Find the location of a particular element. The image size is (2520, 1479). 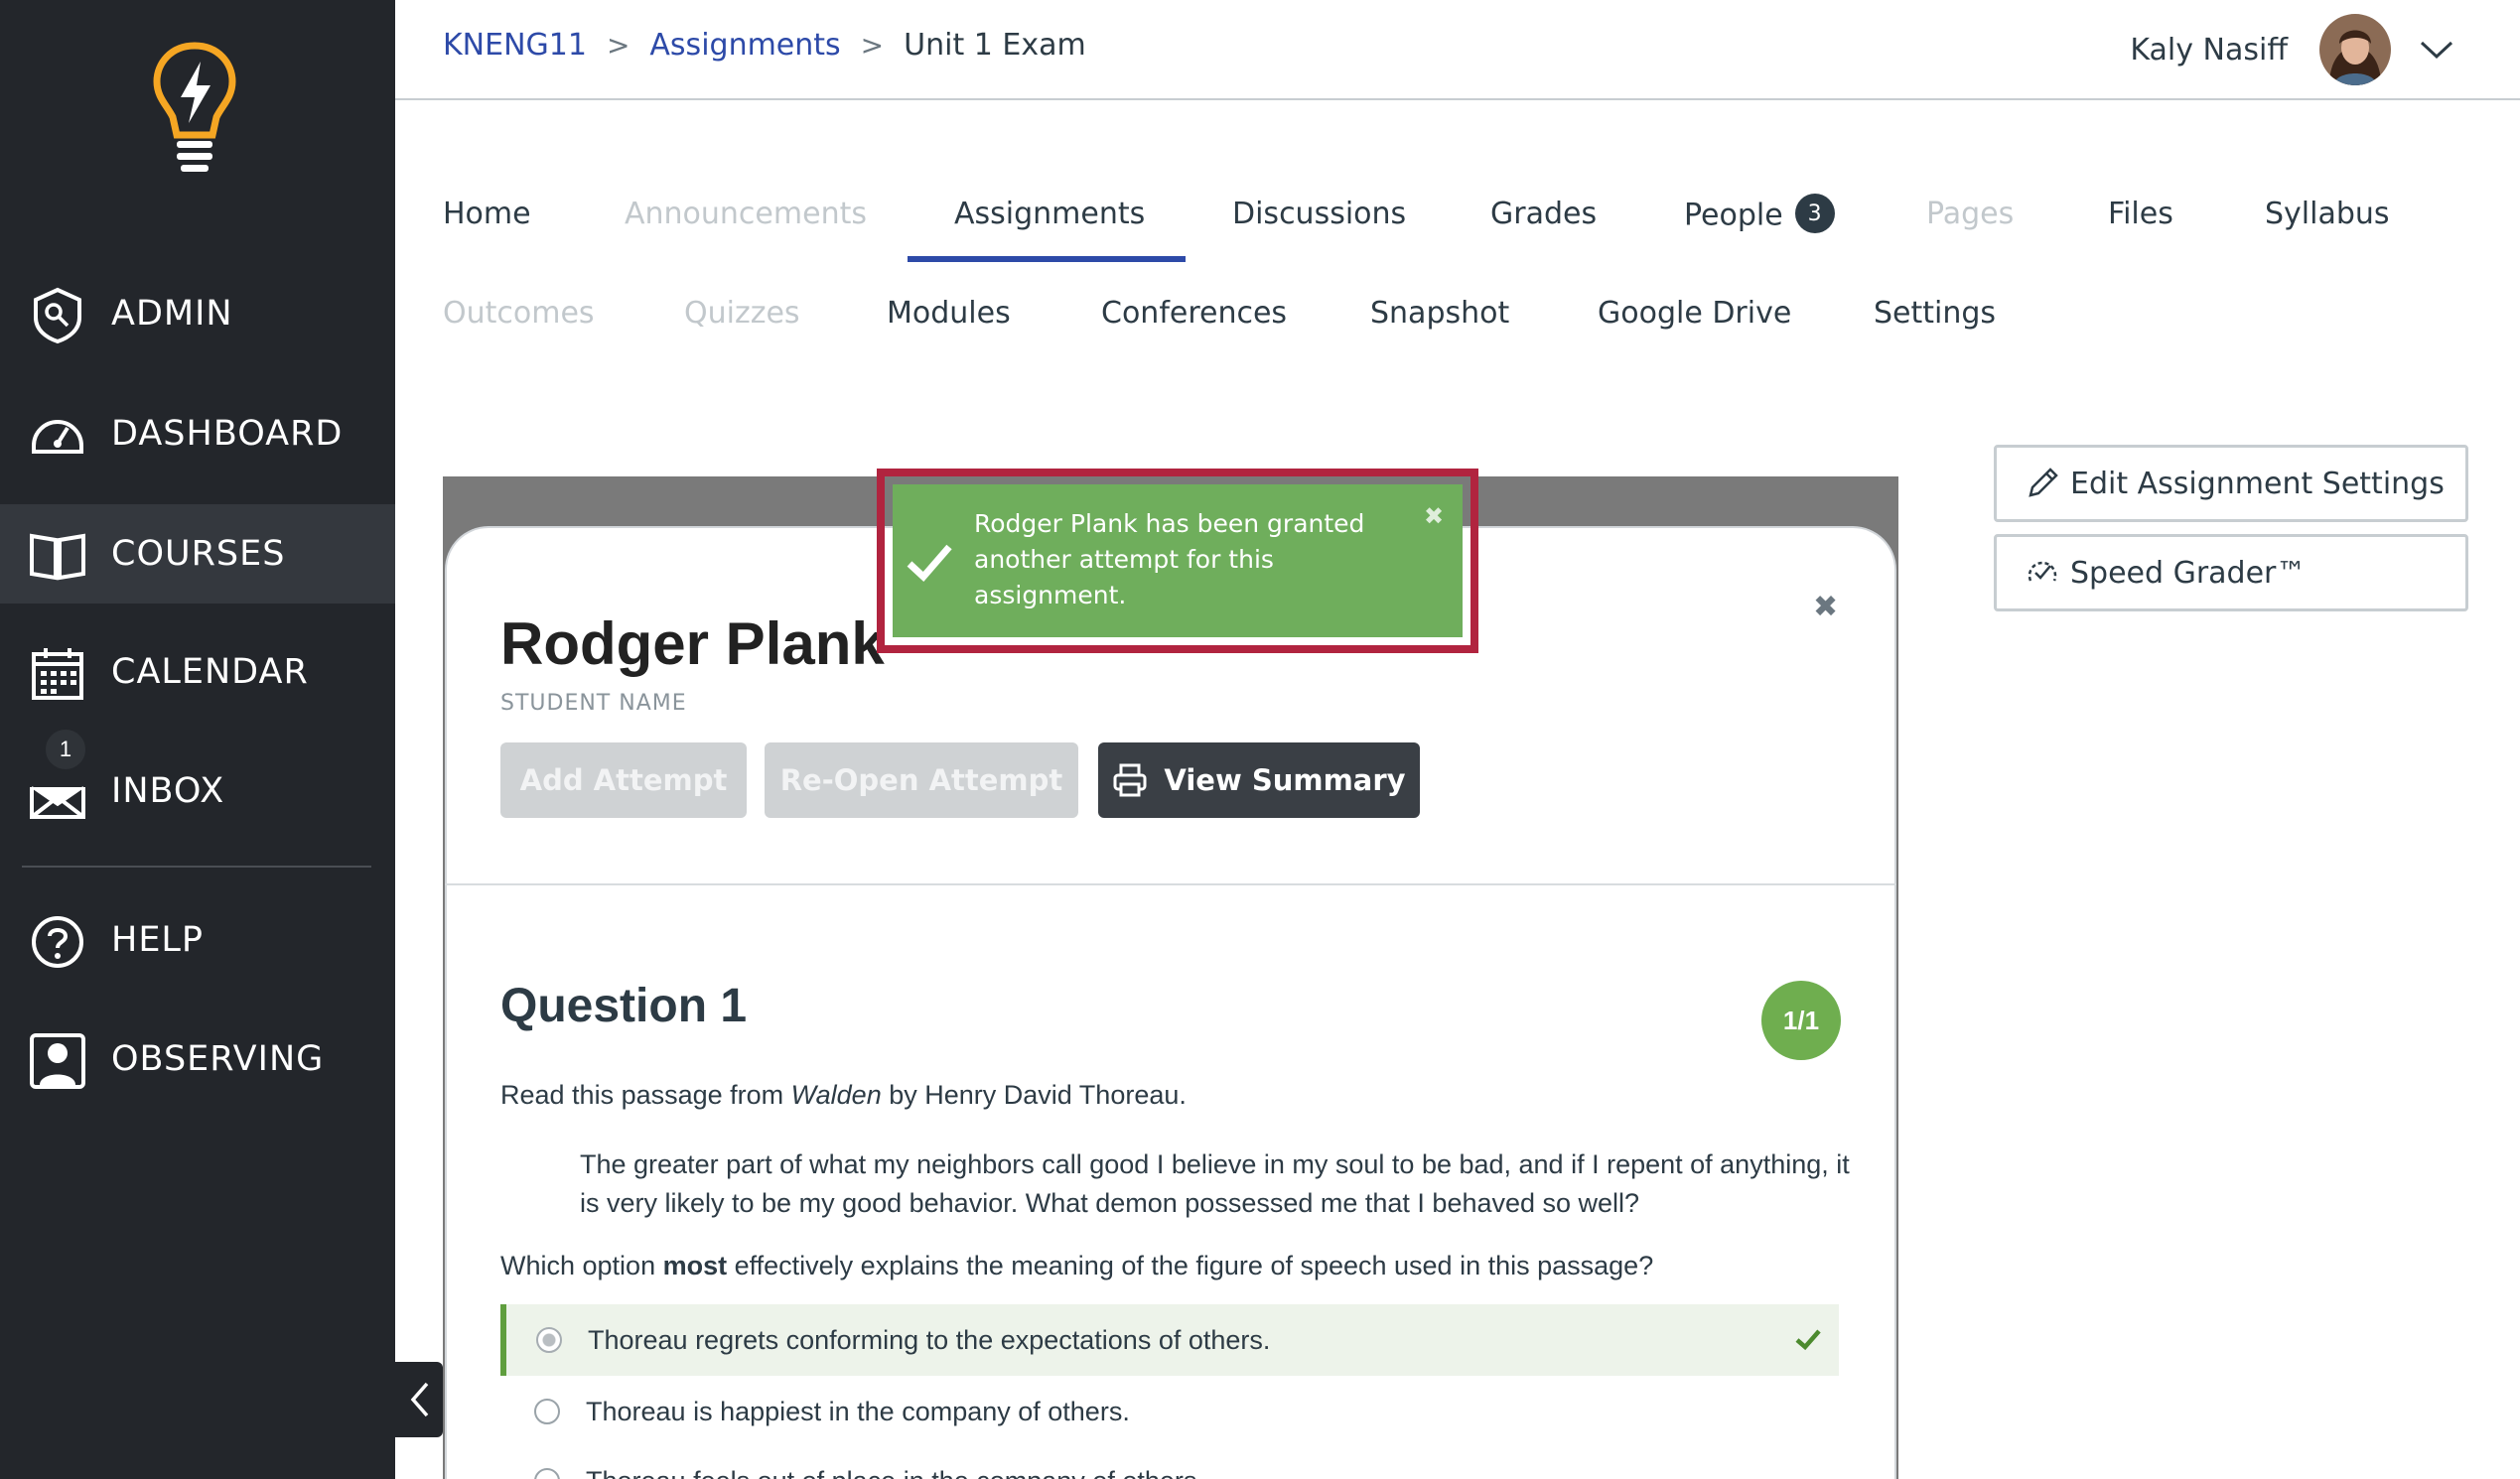

question-score-badge: 1/1 is located at coordinates (1801, 1020).